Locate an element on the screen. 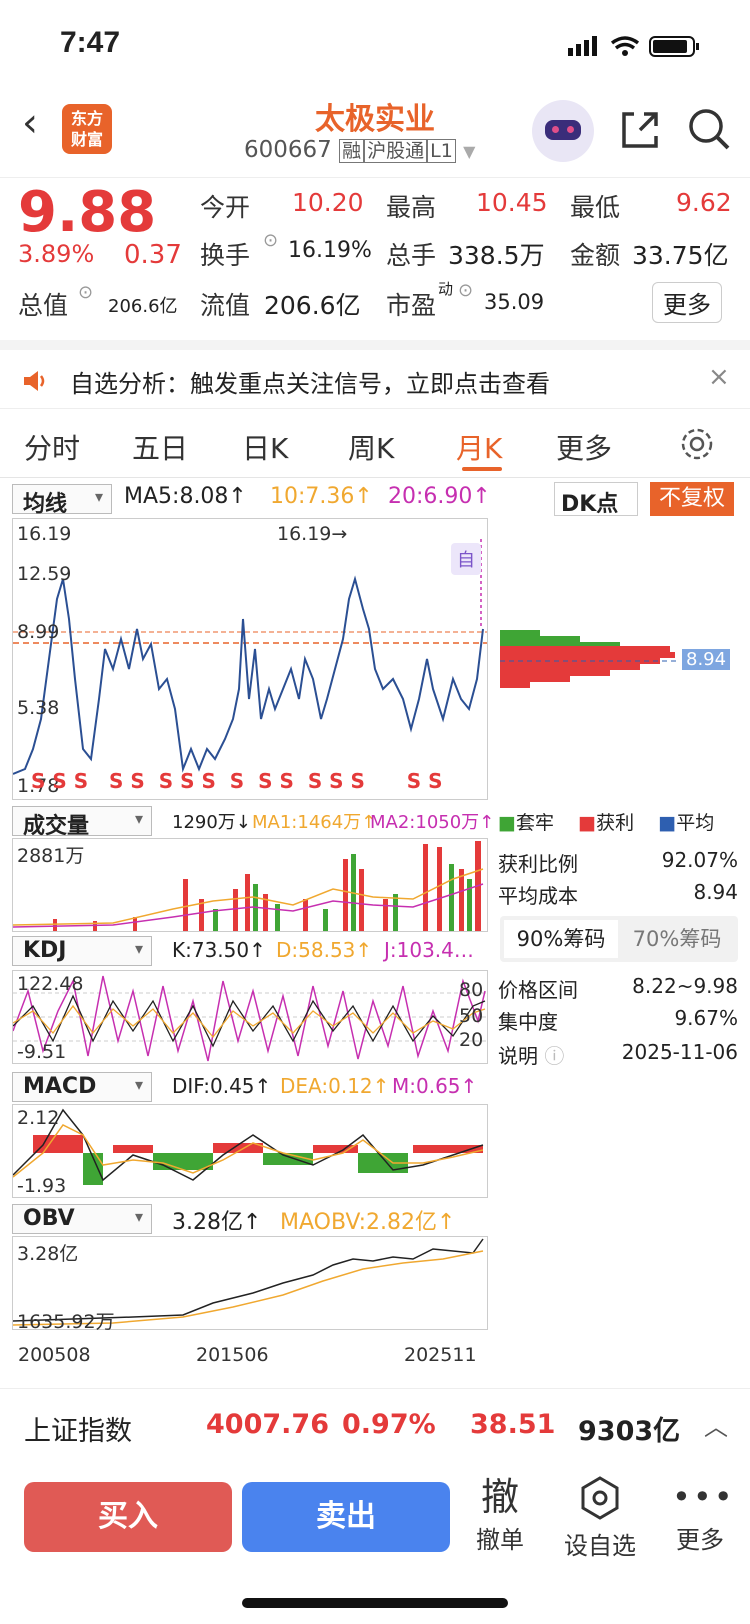 The width and height of the screenshot is (750, 1624). share-icon is located at coordinates (640, 130).